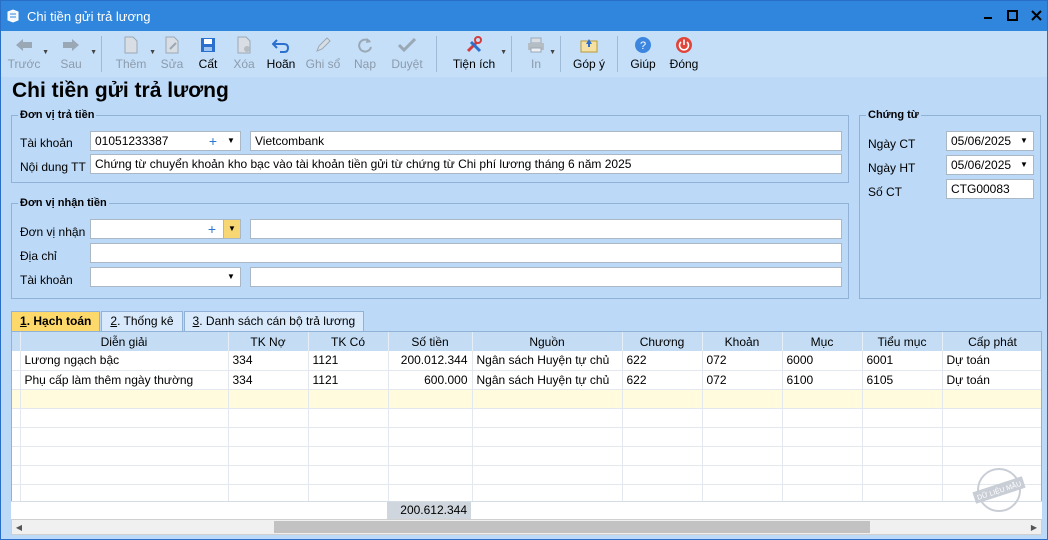  Describe the element at coordinates (348, 341) in the screenshot. I see `column-header: TK Có` at that location.